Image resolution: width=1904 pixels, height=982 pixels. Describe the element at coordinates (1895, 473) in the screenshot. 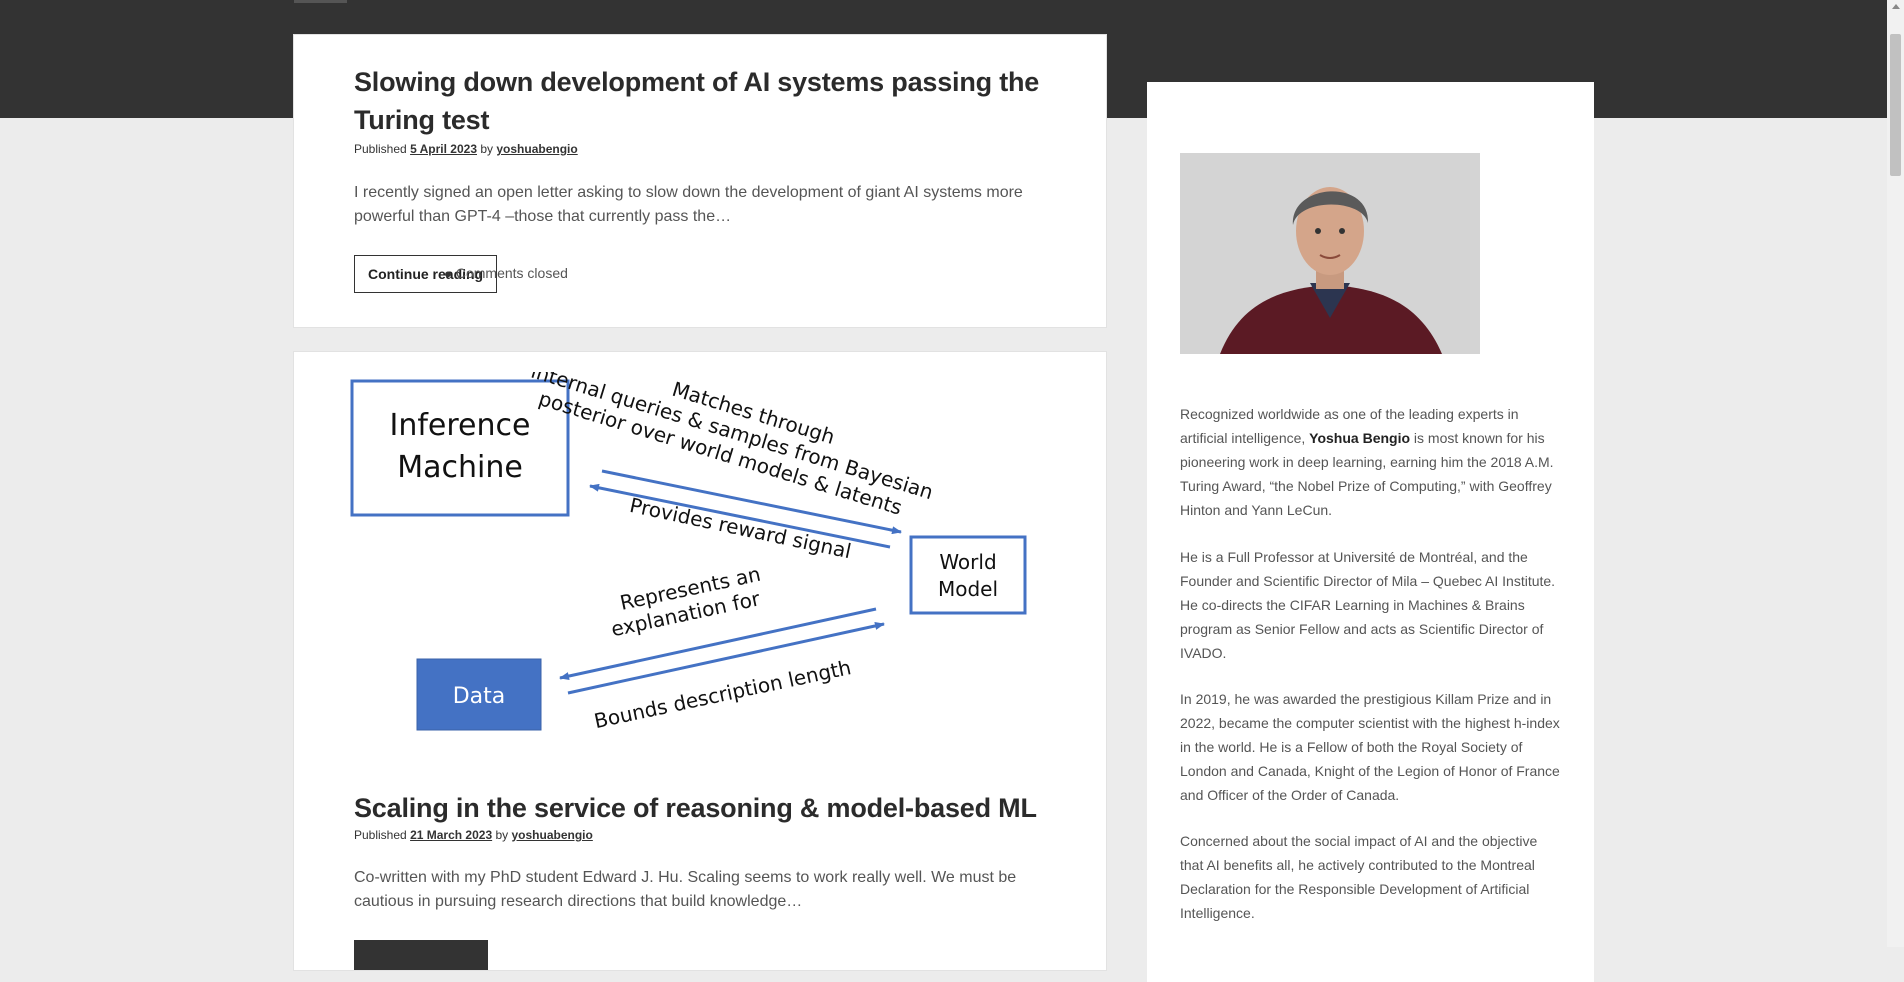

I see `page-scrollbar` at that location.